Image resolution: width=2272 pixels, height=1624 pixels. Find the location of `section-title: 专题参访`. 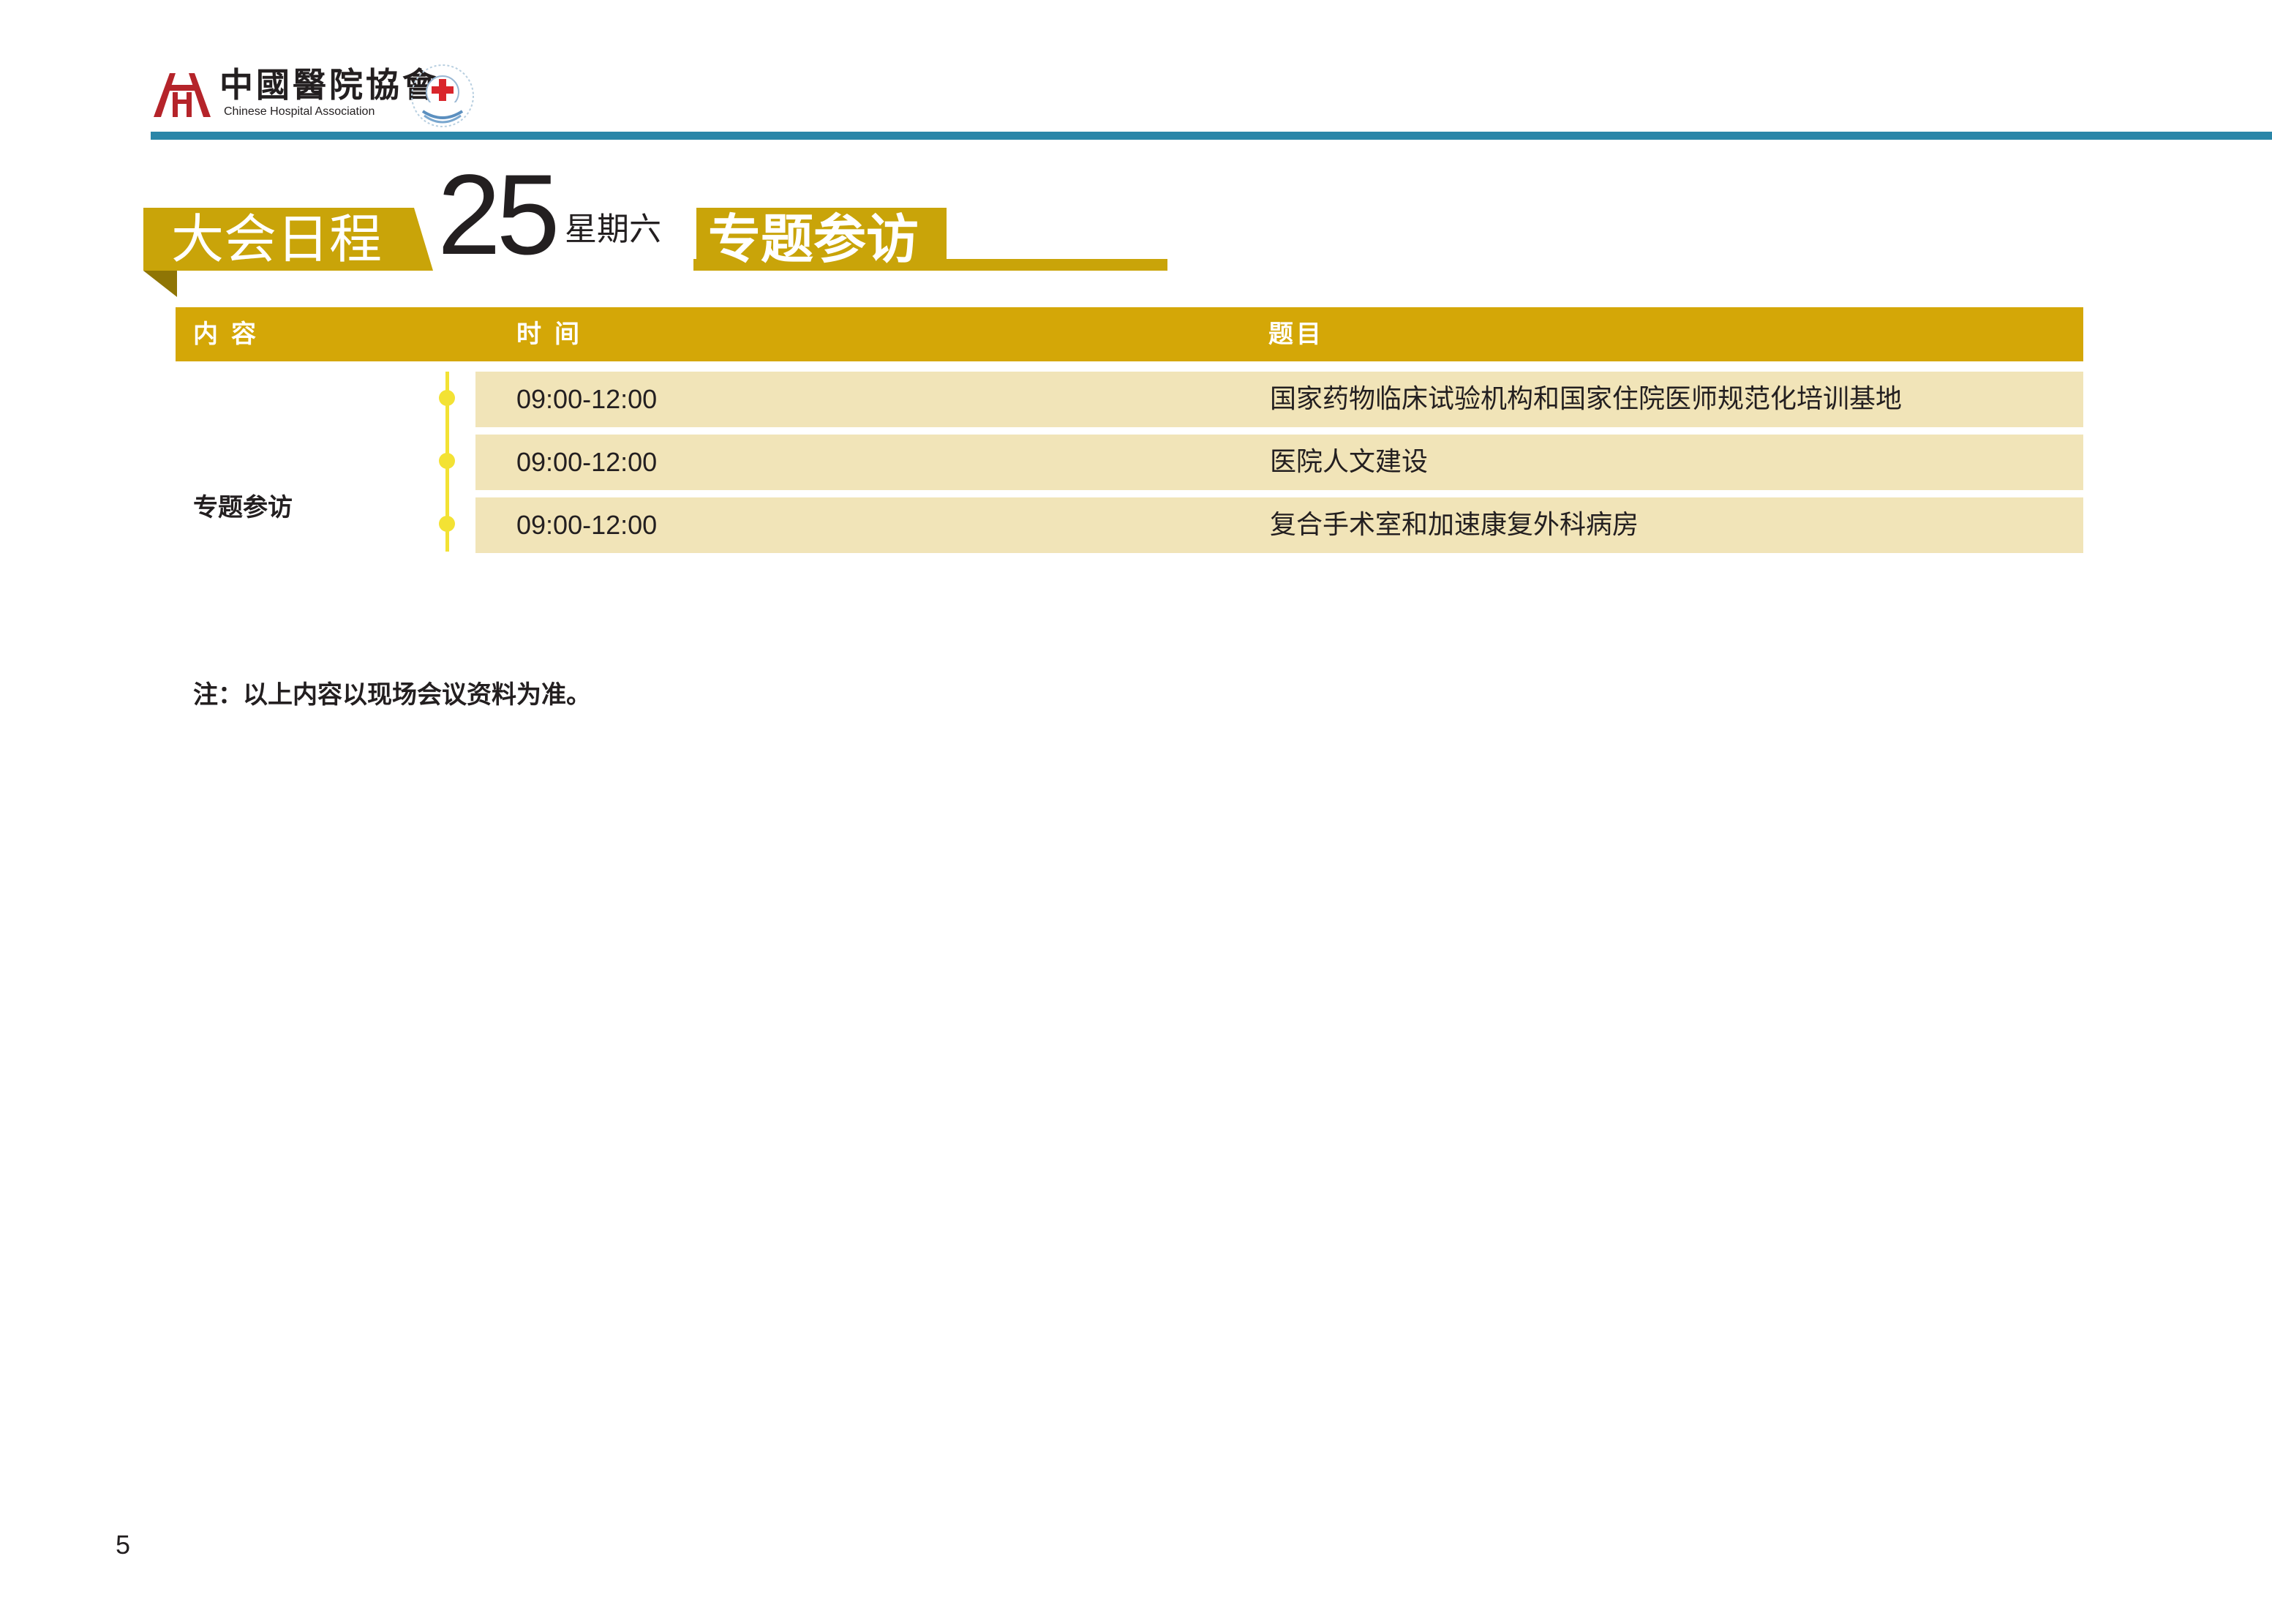

section-title: 专题参访 is located at coordinates (813, 239).